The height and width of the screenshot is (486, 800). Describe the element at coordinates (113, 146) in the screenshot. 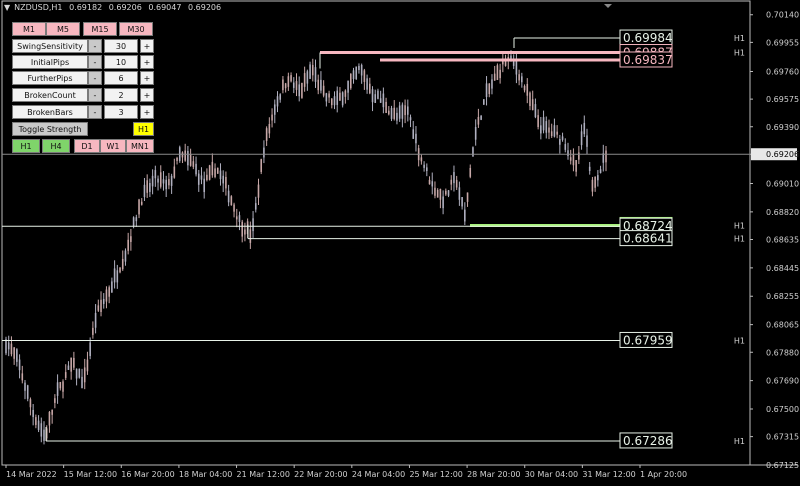

I see `tf-button-w1: W1` at that location.